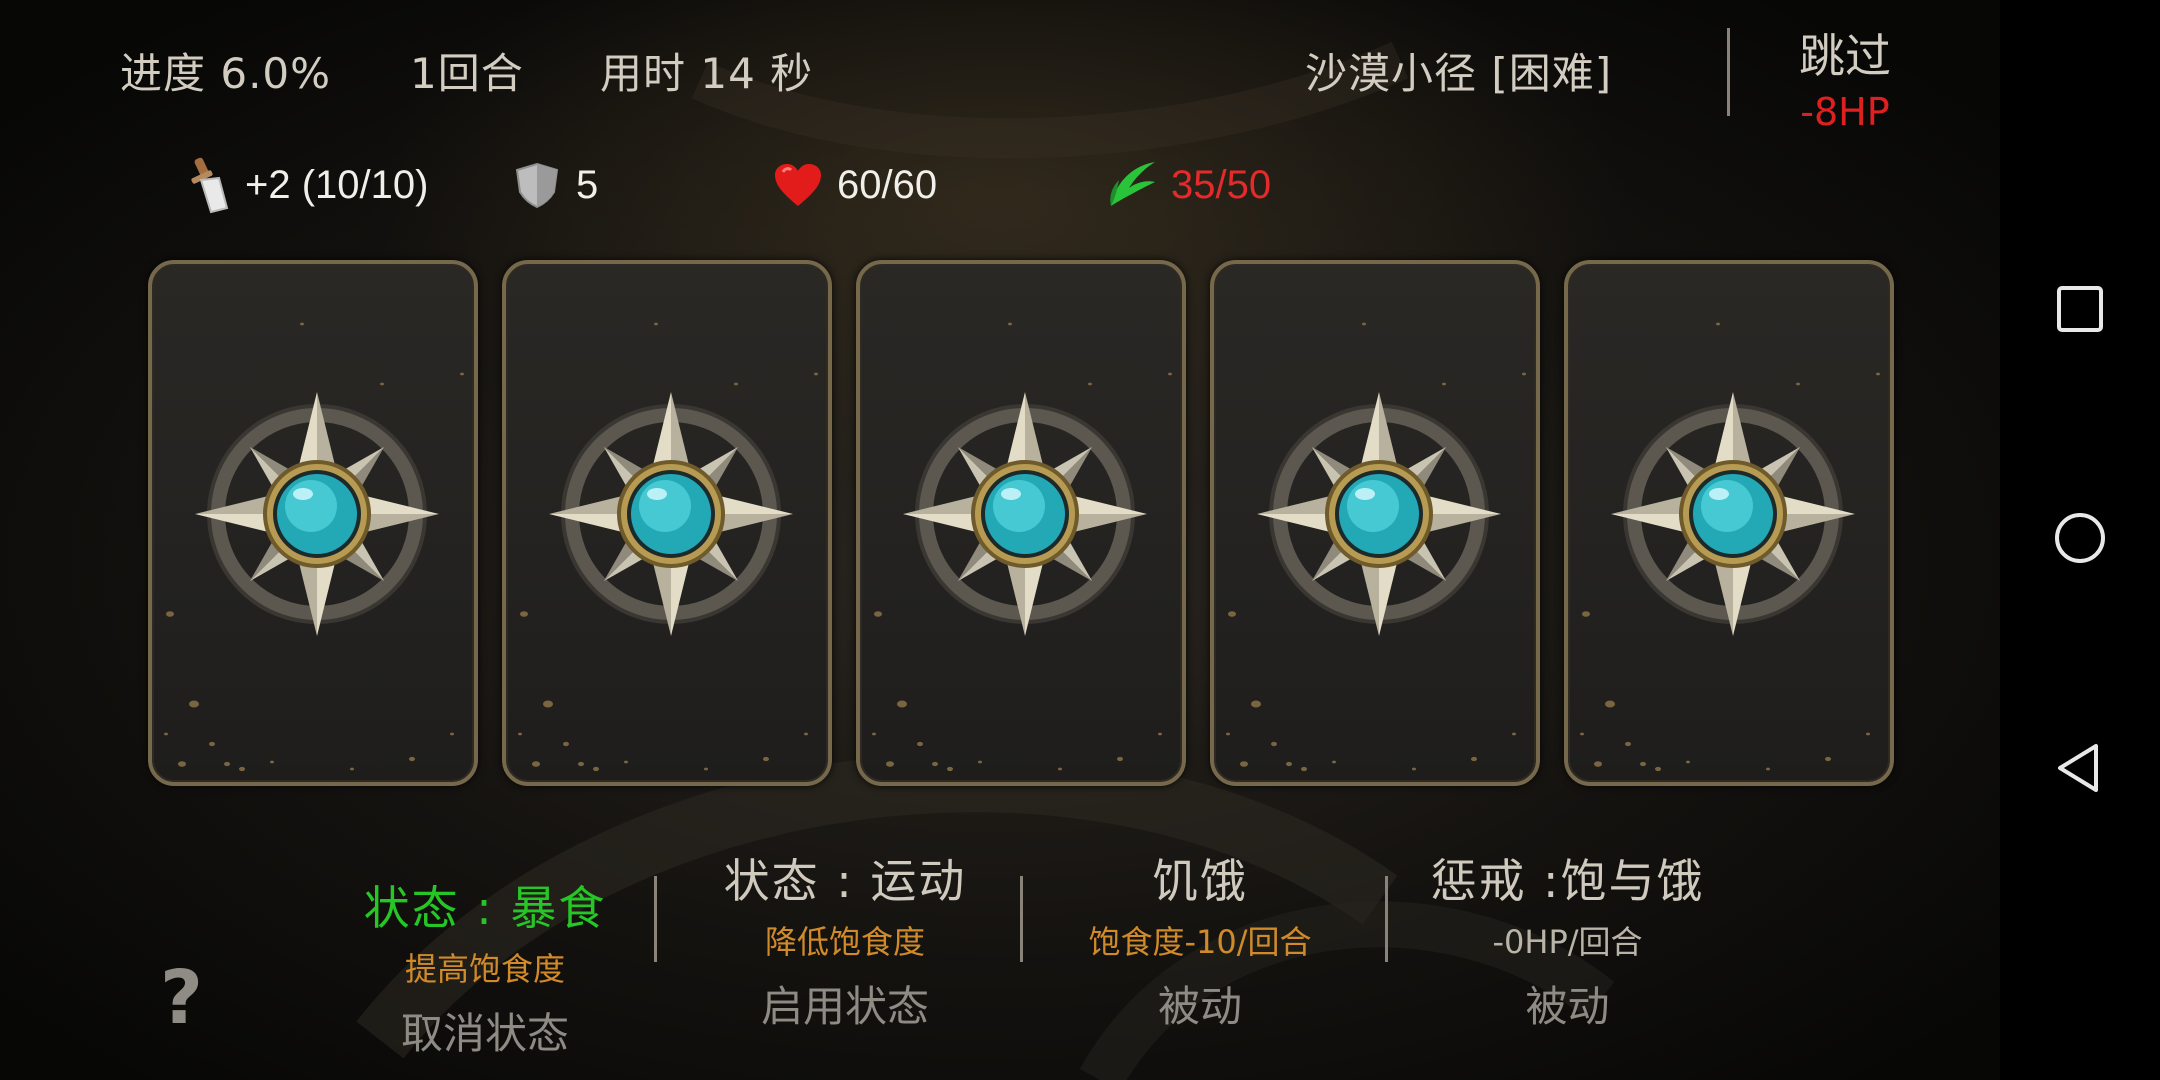  What do you see at coordinates (587, 184) in the screenshot?
I see `armor-value: 5` at bounding box center [587, 184].